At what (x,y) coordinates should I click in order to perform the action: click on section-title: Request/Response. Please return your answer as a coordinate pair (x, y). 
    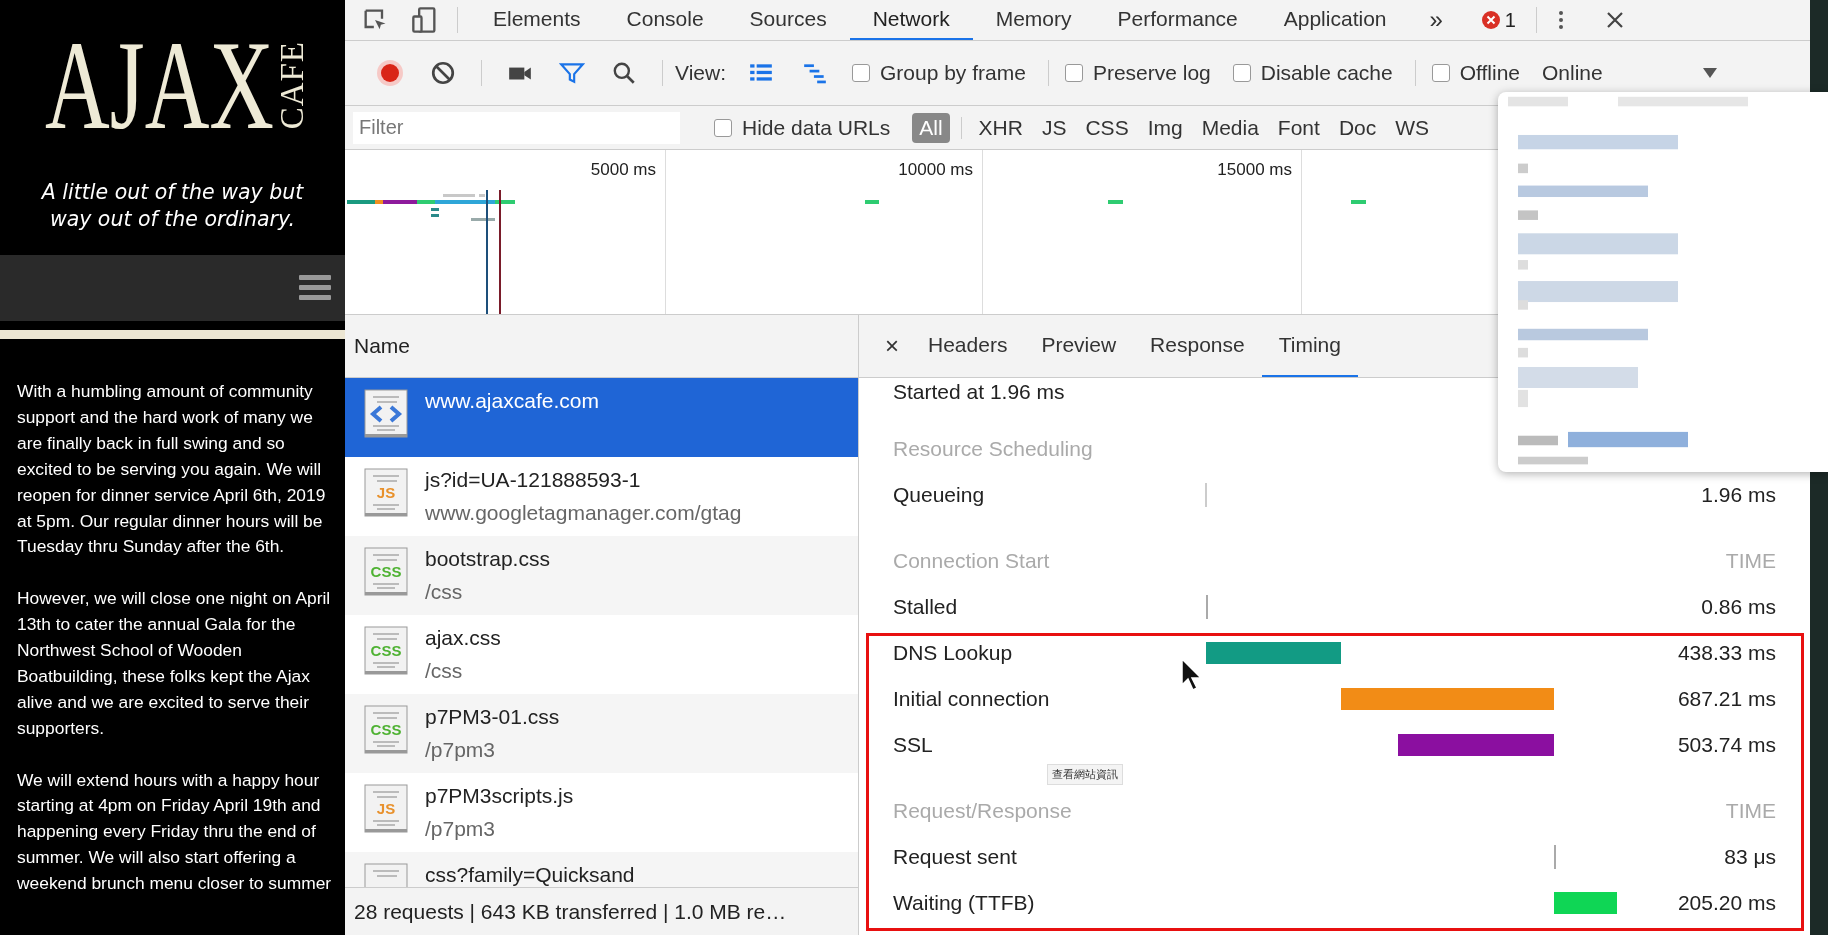
    Looking at the image, I should click on (983, 811).